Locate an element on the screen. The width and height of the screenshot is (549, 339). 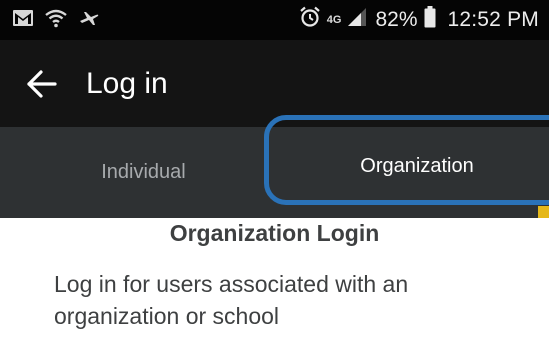
back-button is located at coordinates (42, 84).